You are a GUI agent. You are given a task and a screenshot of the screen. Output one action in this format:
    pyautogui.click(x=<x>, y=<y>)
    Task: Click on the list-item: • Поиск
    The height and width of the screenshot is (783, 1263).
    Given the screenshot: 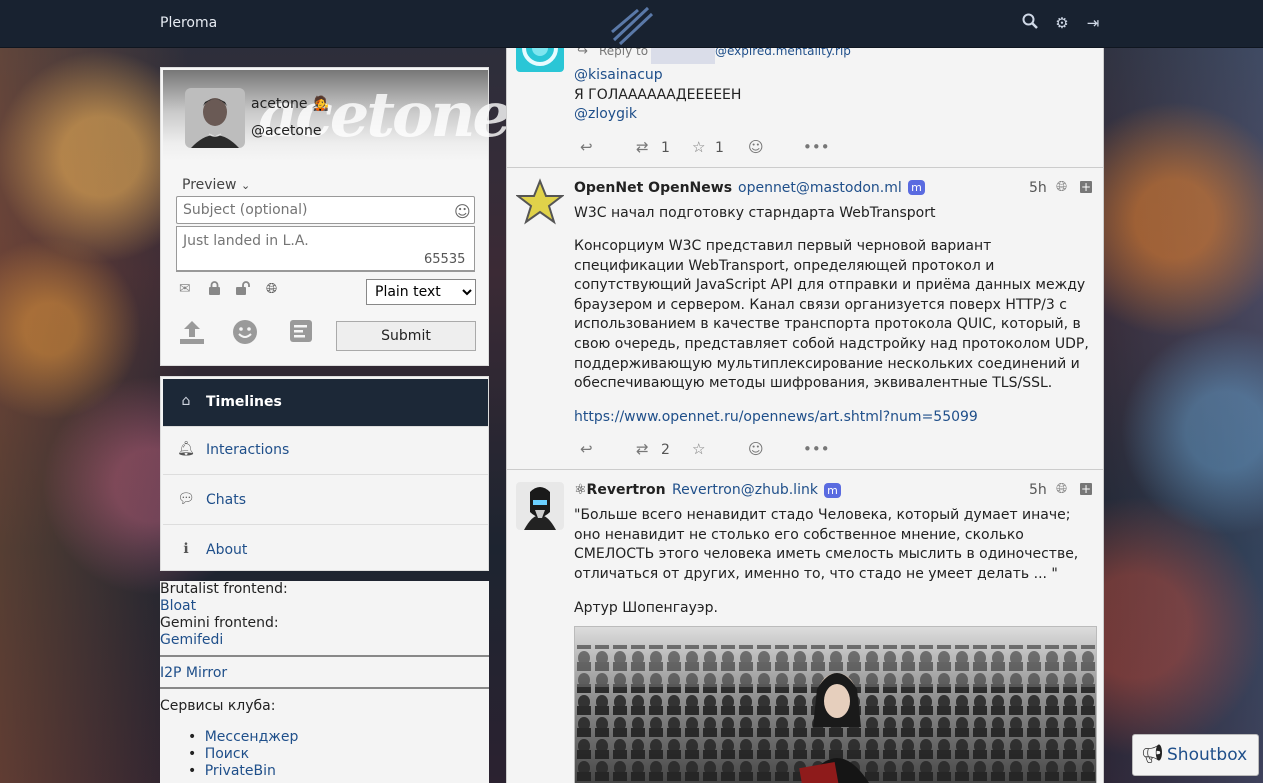 What is the action you would take?
    pyautogui.click(x=219, y=754)
    